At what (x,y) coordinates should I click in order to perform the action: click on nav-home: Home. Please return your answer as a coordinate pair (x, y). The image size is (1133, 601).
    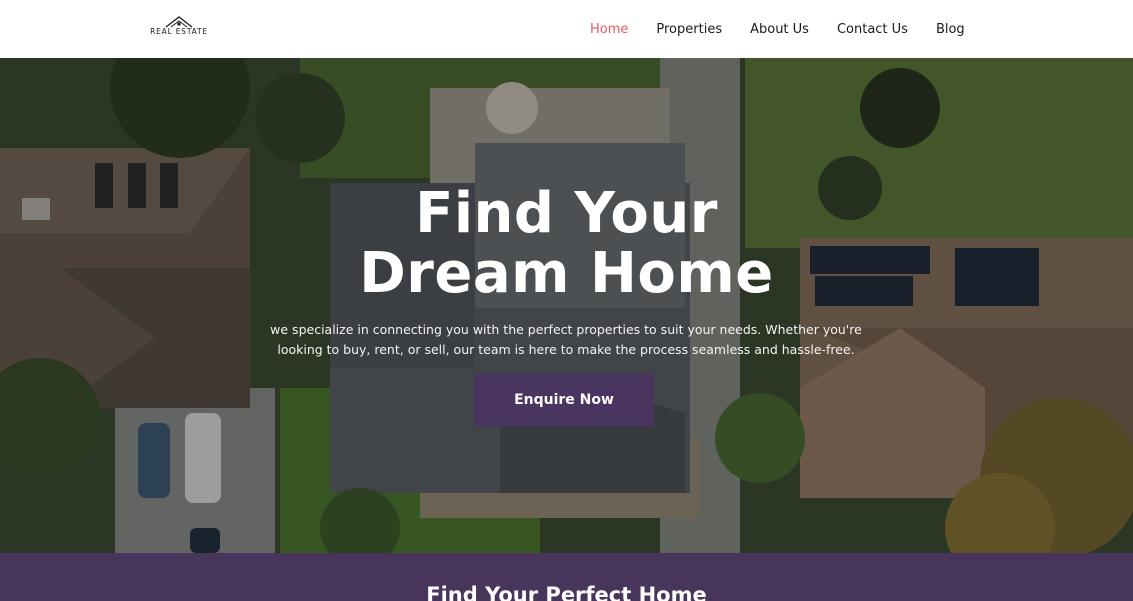
    Looking at the image, I should click on (609, 29).